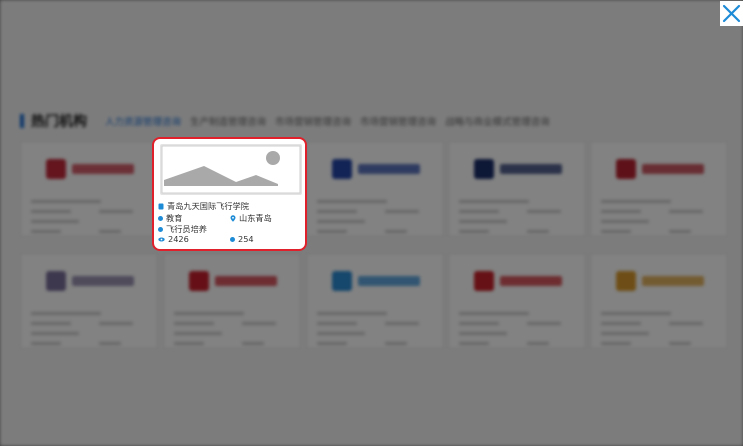  I want to click on category-icon, so click(160, 218).